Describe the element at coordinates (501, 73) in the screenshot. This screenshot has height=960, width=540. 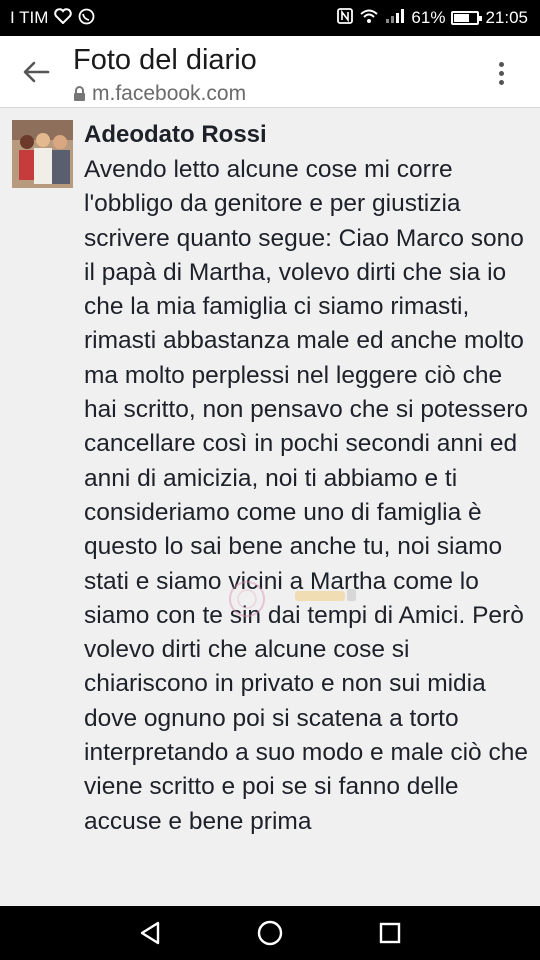
I see `more-options-button` at that location.